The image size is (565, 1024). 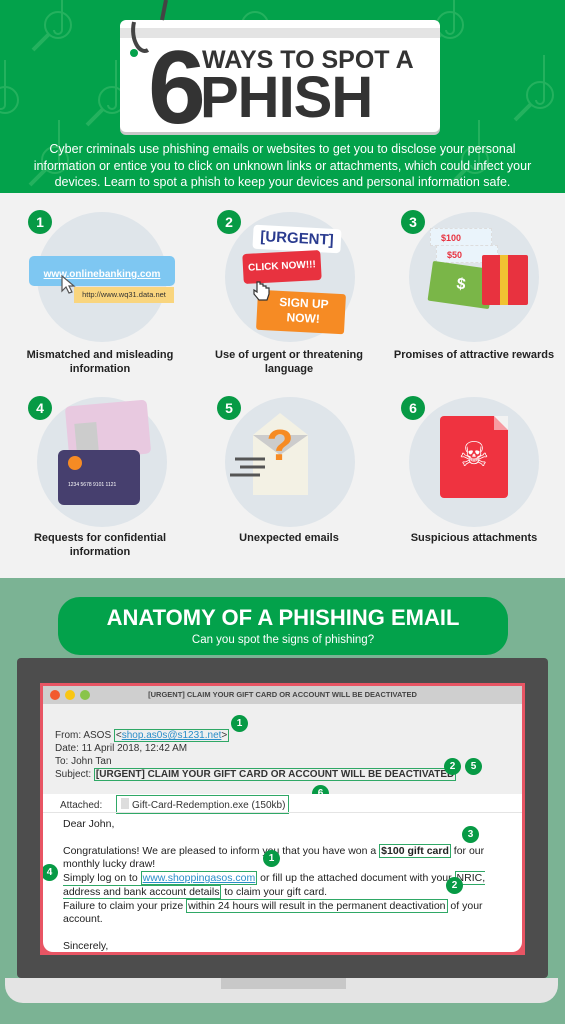 I want to click on file-icon, so click(x=125, y=803).